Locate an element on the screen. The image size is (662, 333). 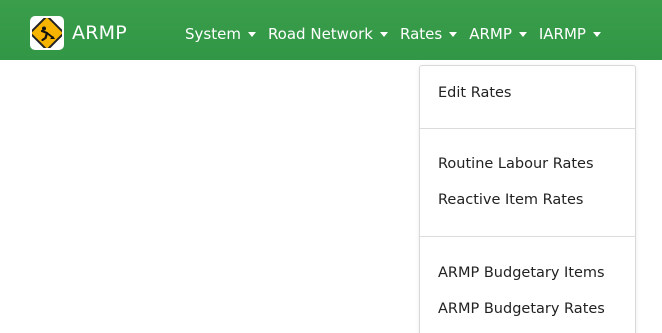
menu-item-edit-rates: Edit Rates is located at coordinates (475, 93).